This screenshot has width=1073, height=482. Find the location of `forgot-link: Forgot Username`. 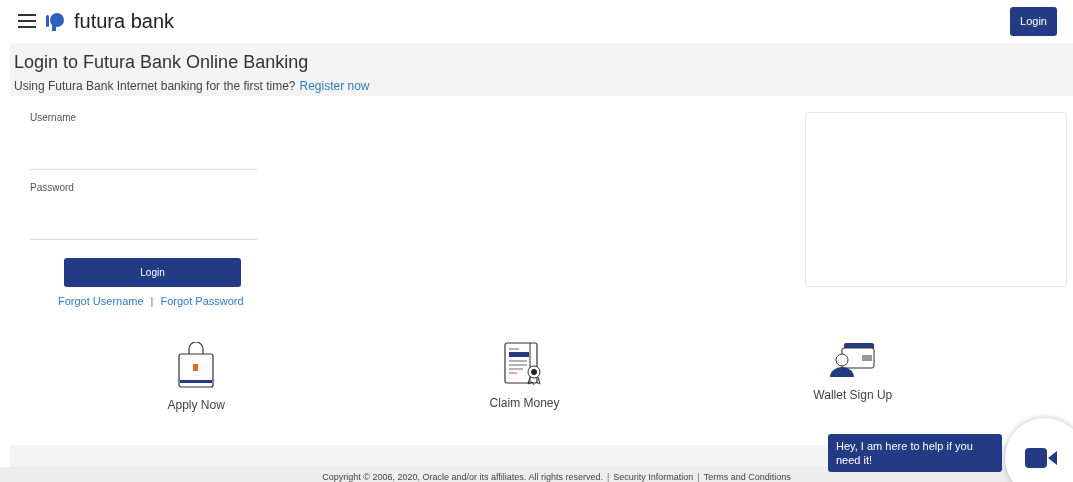

forgot-link: Forgot Username is located at coordinates (101, 300).